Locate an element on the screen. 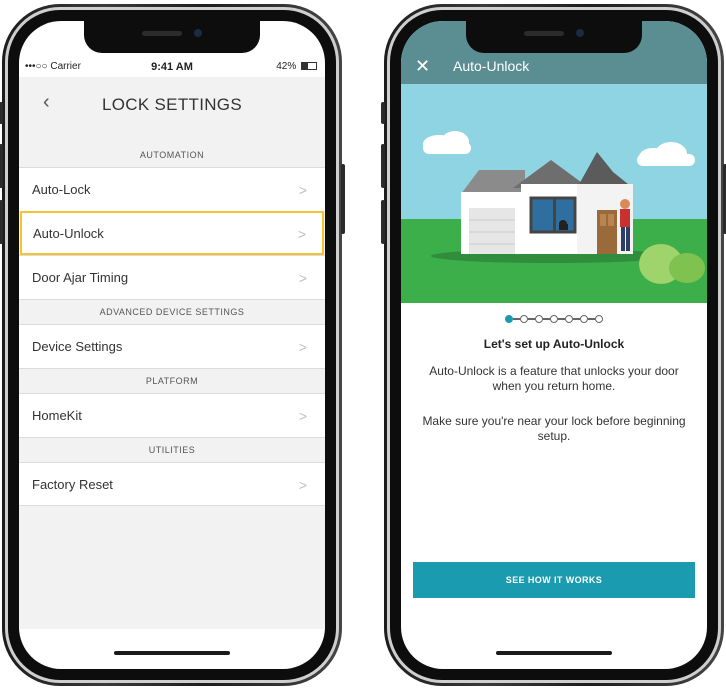 The width and height of the screenshot is (726, 690). power-button is located at coordinates (343, 199).